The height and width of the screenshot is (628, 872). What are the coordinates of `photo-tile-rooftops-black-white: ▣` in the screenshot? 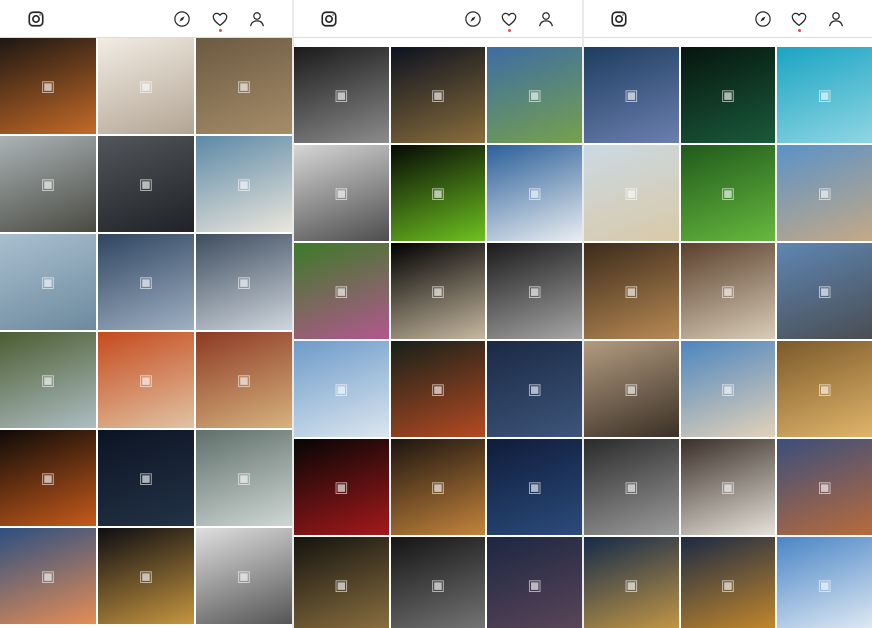 It's located at (341, 193).